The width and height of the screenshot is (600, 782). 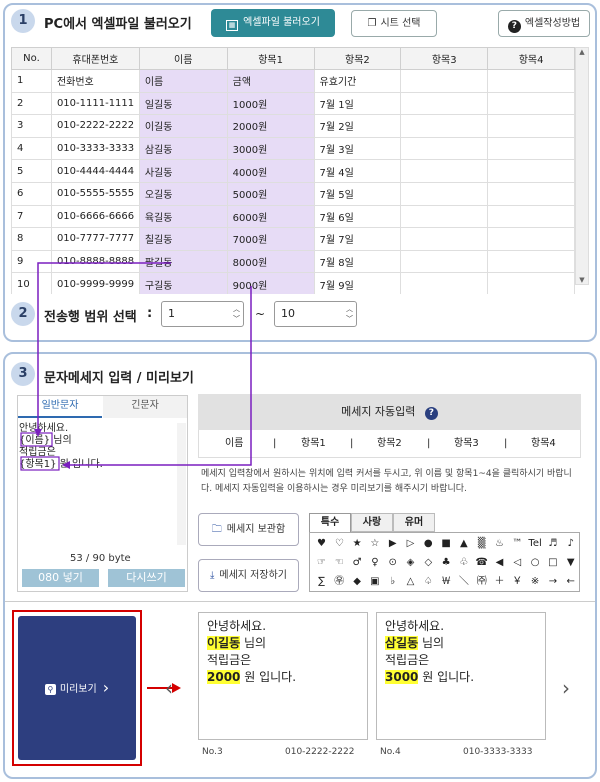 What do you see at coordinates (463, 563) in the screenshot?
I see `symbol-cell: ♧` at bounding box center [463, 563].